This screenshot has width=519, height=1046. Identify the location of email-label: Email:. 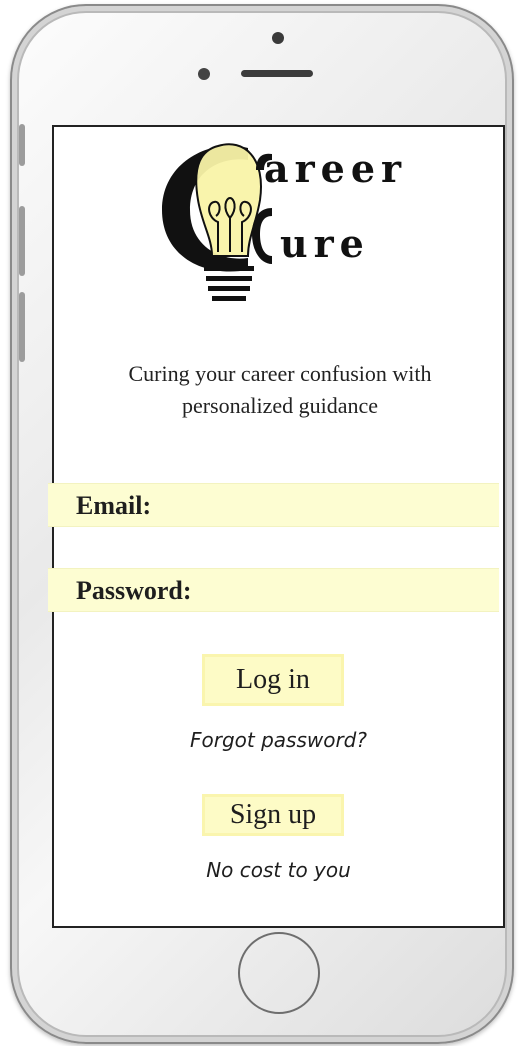
(114, 505).